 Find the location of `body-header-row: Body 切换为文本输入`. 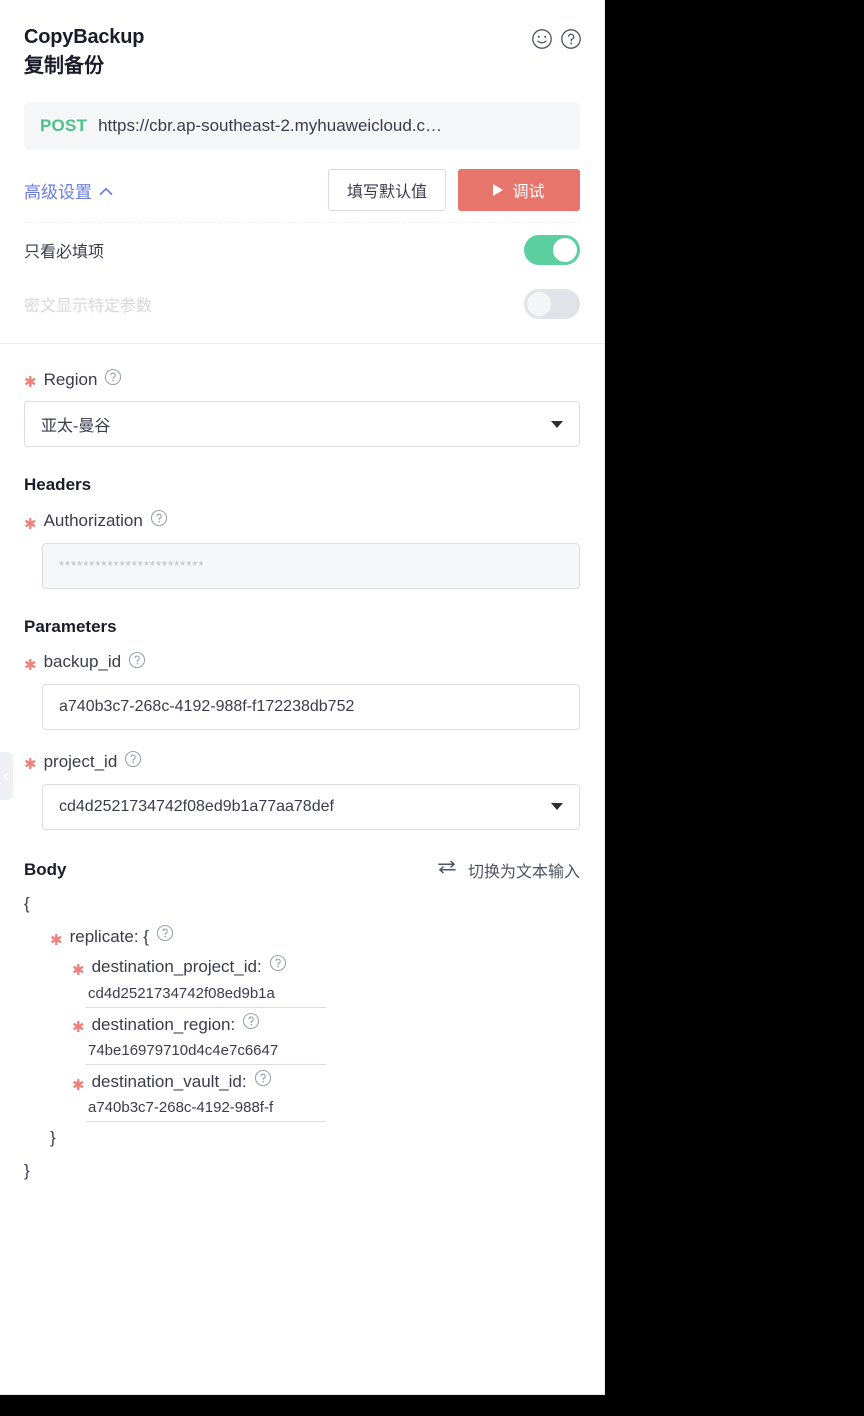

body-header-row: Body 切换为文本输入 is located at coordinates (302, 870).